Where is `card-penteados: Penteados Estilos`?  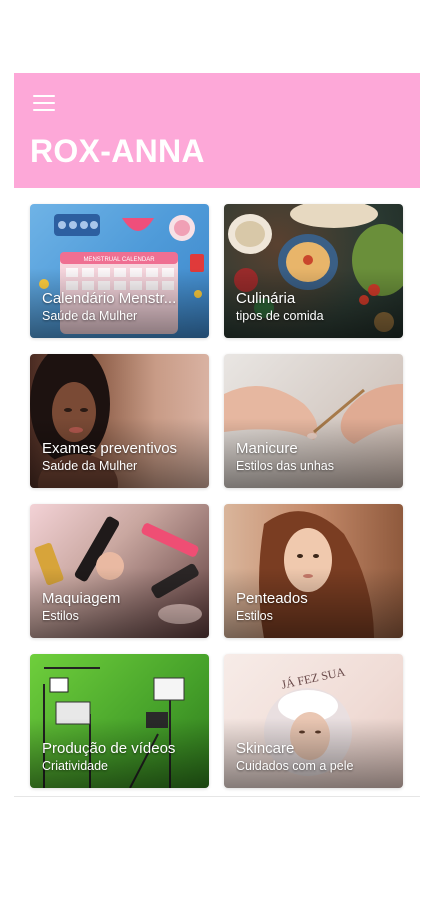 card-penteados: Penteados Estilos is located at coordinates (313, 571).